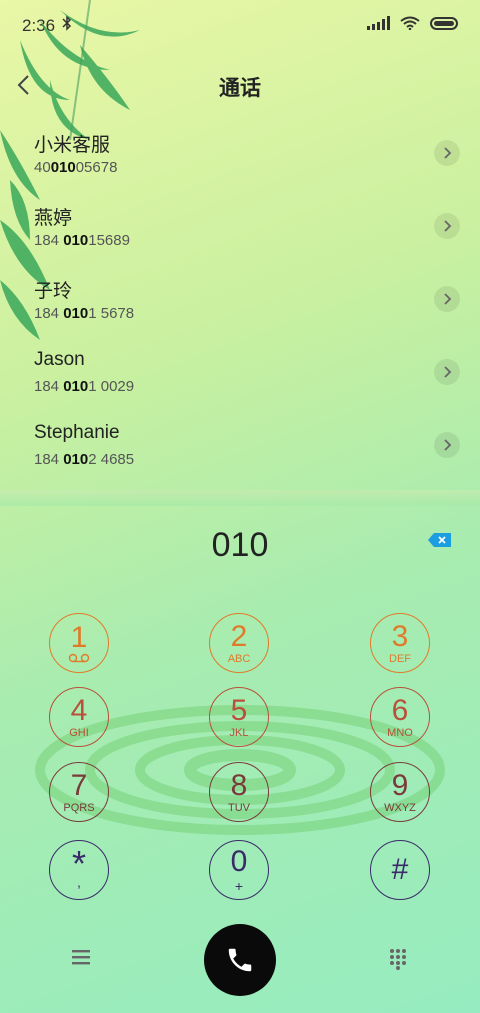  I want to click on battery-icon, so click(444, 23).